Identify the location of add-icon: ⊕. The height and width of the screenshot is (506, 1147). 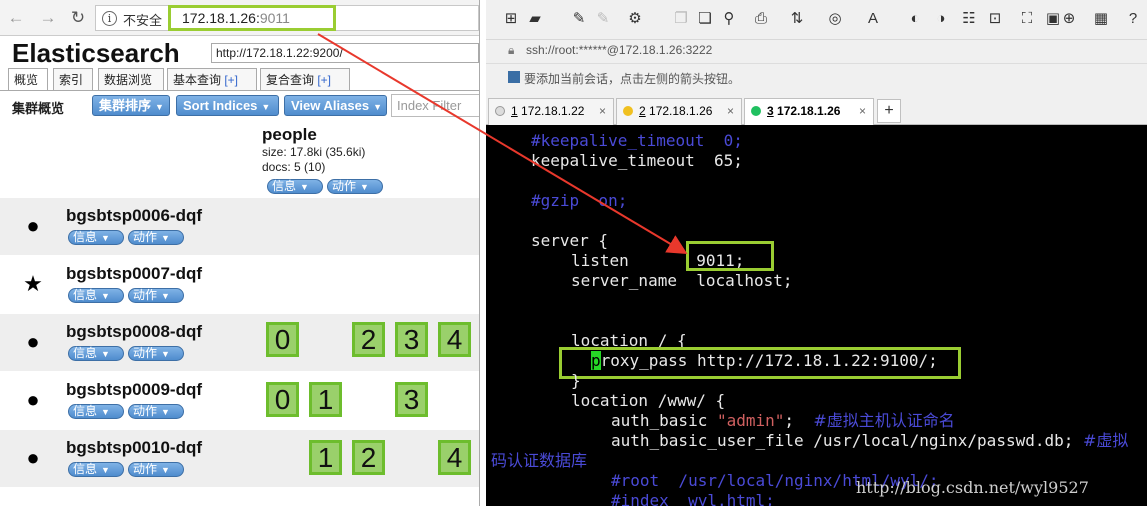
(1069, 19).